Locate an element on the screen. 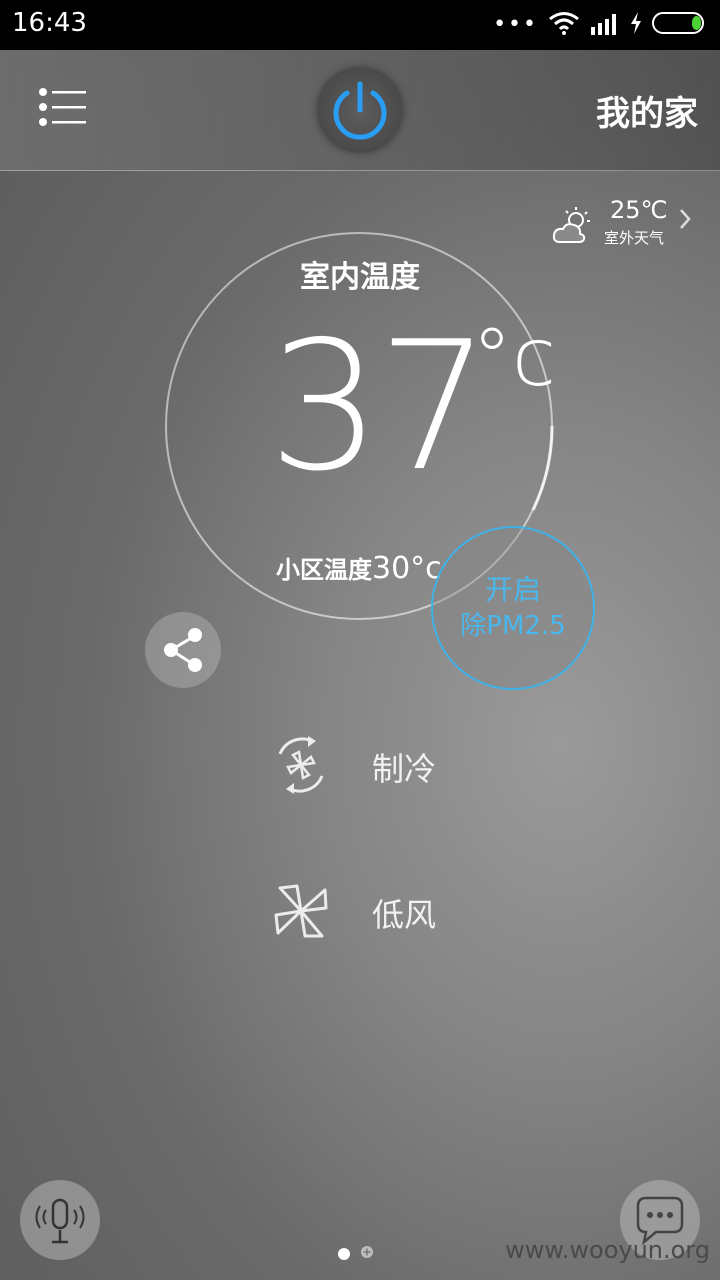 The height and width of the screenshot is (1280, 720). chevron-right-icon is located at coordinates (685, 221).